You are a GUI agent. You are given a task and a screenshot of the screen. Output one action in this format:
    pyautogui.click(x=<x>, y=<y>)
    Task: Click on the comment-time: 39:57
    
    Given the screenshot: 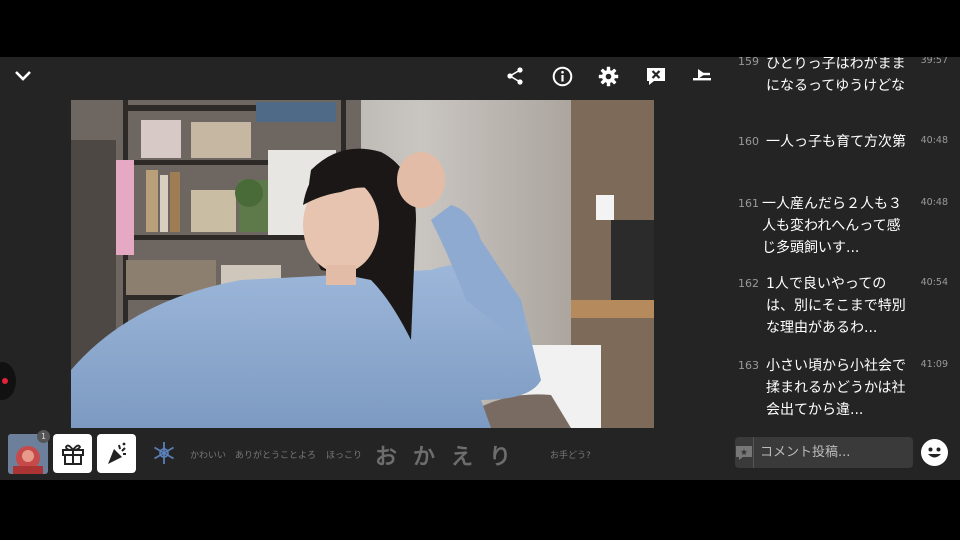 What is the action you would take?
    pyautogui.click(x=934, y=61)
    